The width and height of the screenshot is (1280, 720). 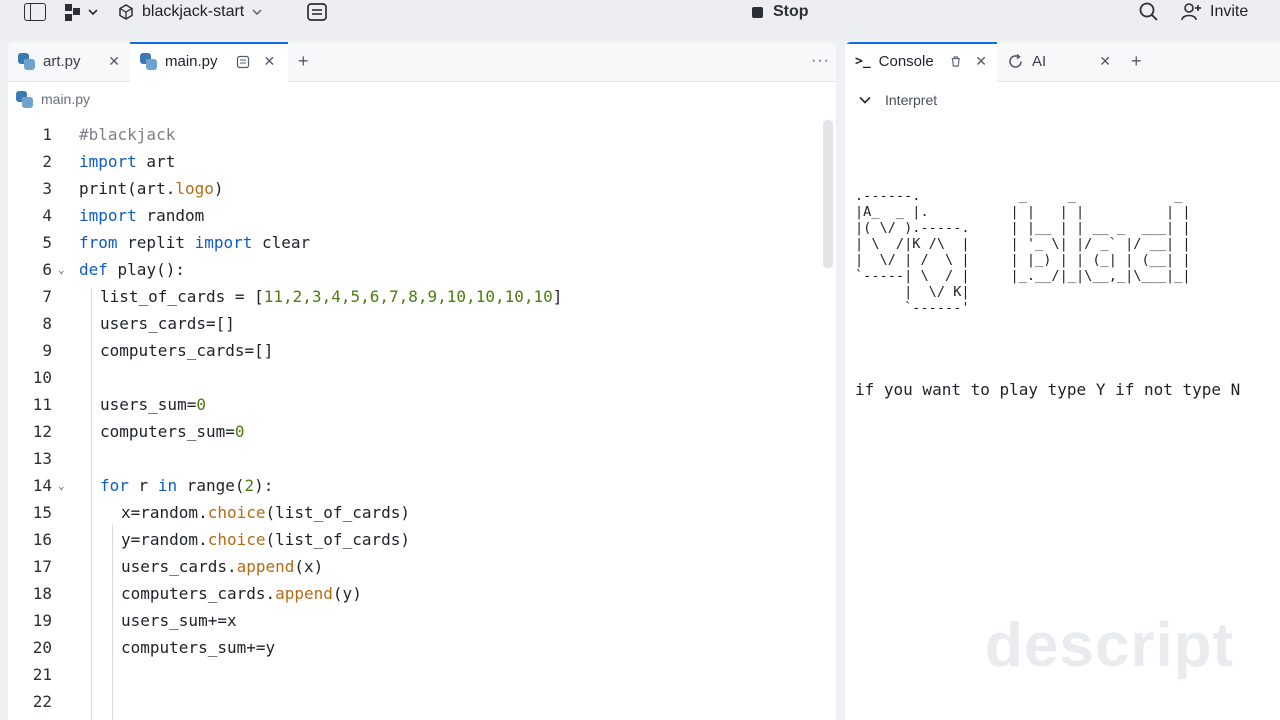 I want to click on code-text: computers_sum=0, so click(x=172, y=431).